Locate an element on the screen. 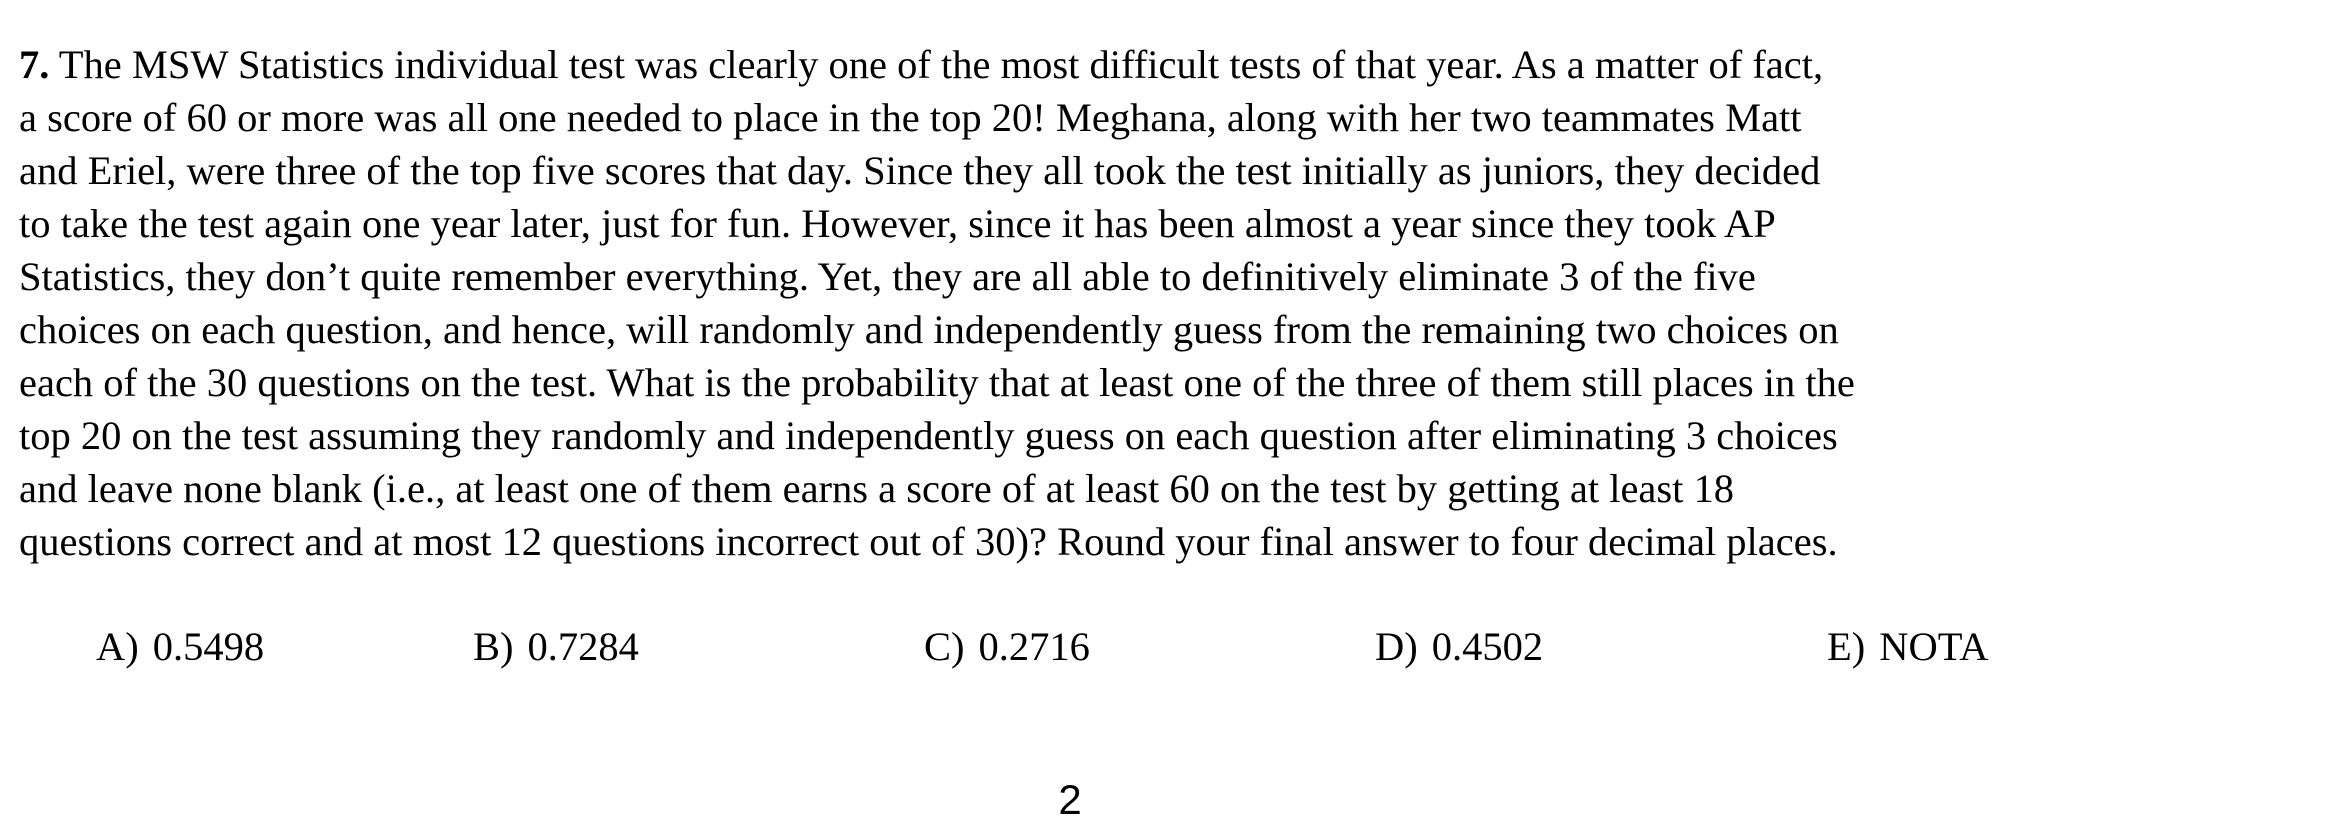 Image resolution: width=2345 pixels, height=825 pixels. choice-b-value: 0.7284 is located at coordinates (583, 646).